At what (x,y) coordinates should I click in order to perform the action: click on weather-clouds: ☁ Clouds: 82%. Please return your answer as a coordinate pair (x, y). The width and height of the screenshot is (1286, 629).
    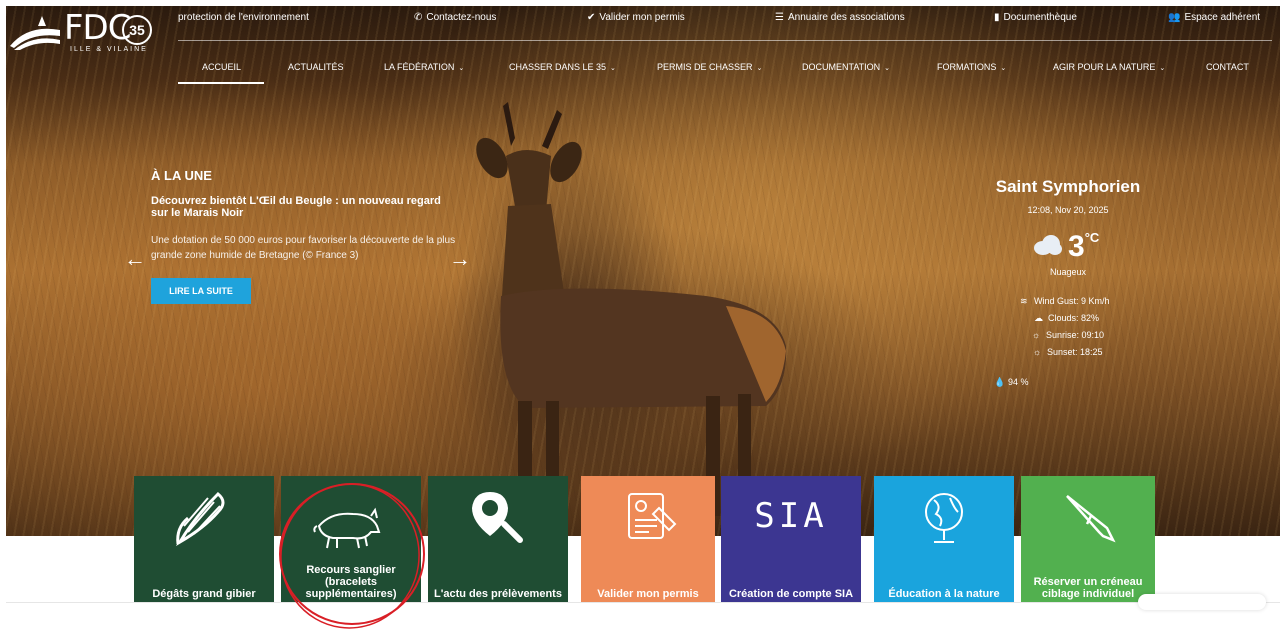
    Looking at the image, I should click on (1067, 318).